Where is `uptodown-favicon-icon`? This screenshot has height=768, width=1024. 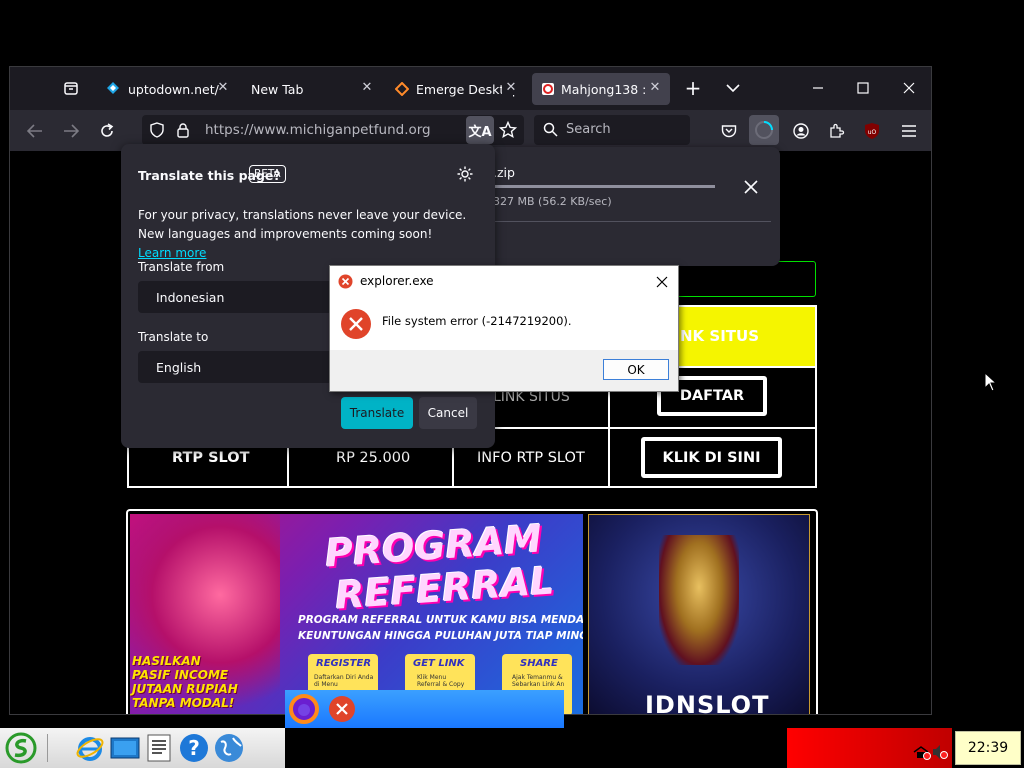 uptodown-favicon-icon is located at coordinates (113, 89).